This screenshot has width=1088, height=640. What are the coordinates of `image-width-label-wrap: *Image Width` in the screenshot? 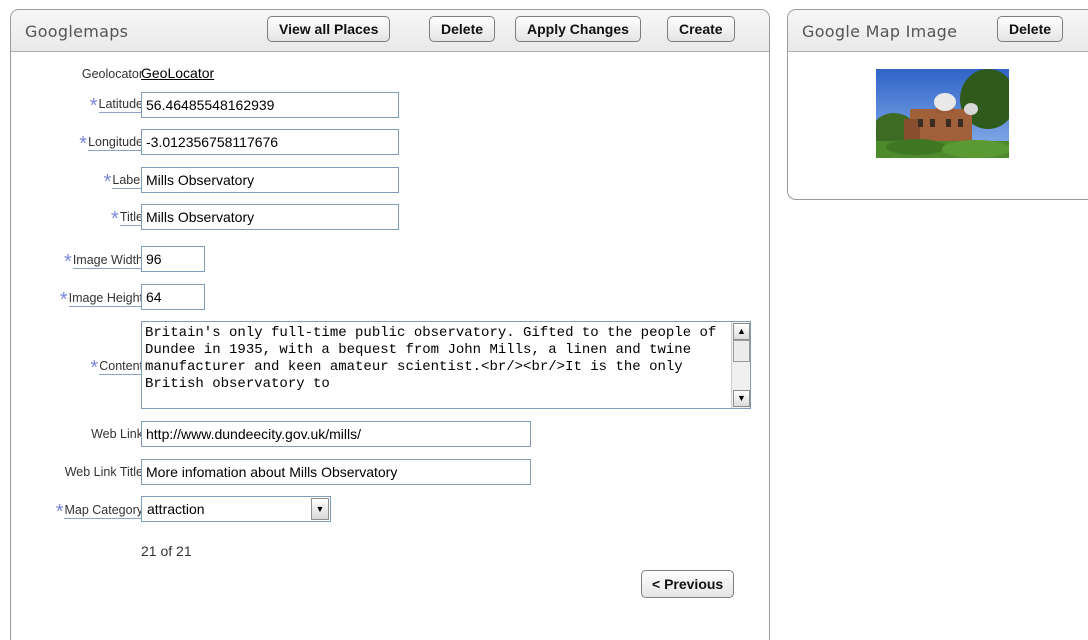 It's located at (103, 262).